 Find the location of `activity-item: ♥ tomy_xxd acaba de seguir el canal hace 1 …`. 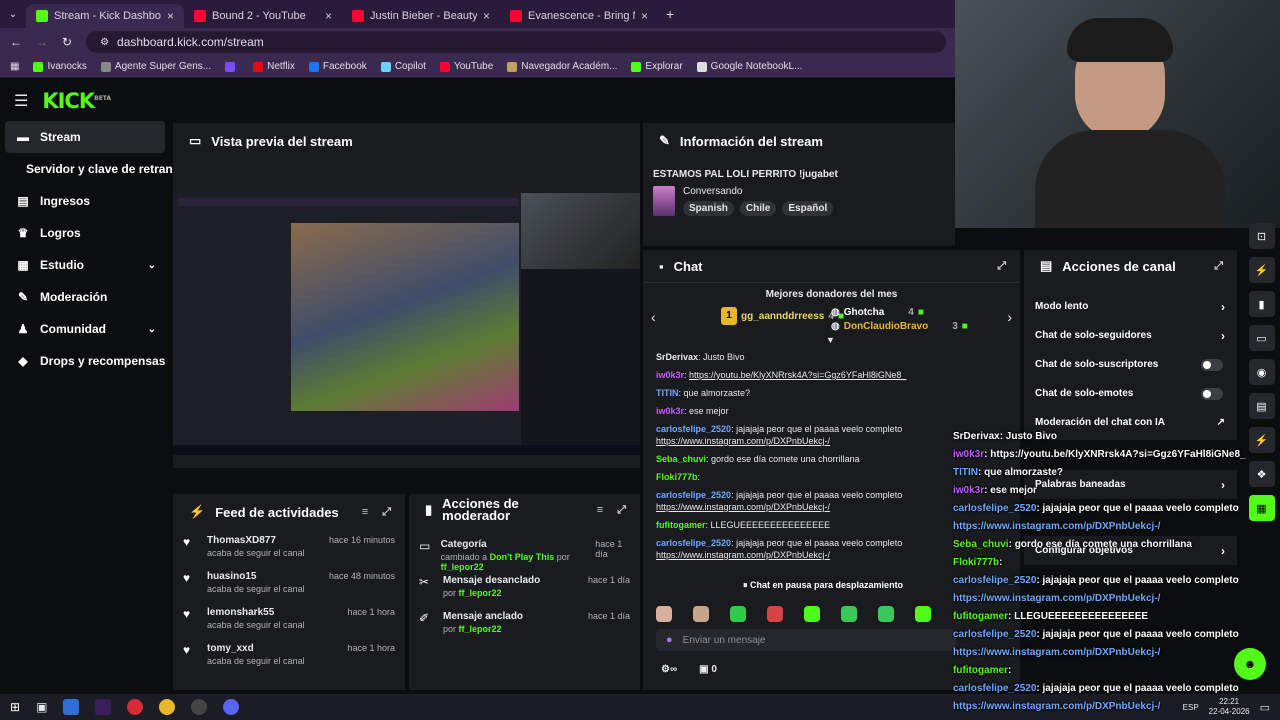

activity-item: ♥ tomy_xxd acaba de seguir el canal hace 1 … is located at coordinates (289, 656).